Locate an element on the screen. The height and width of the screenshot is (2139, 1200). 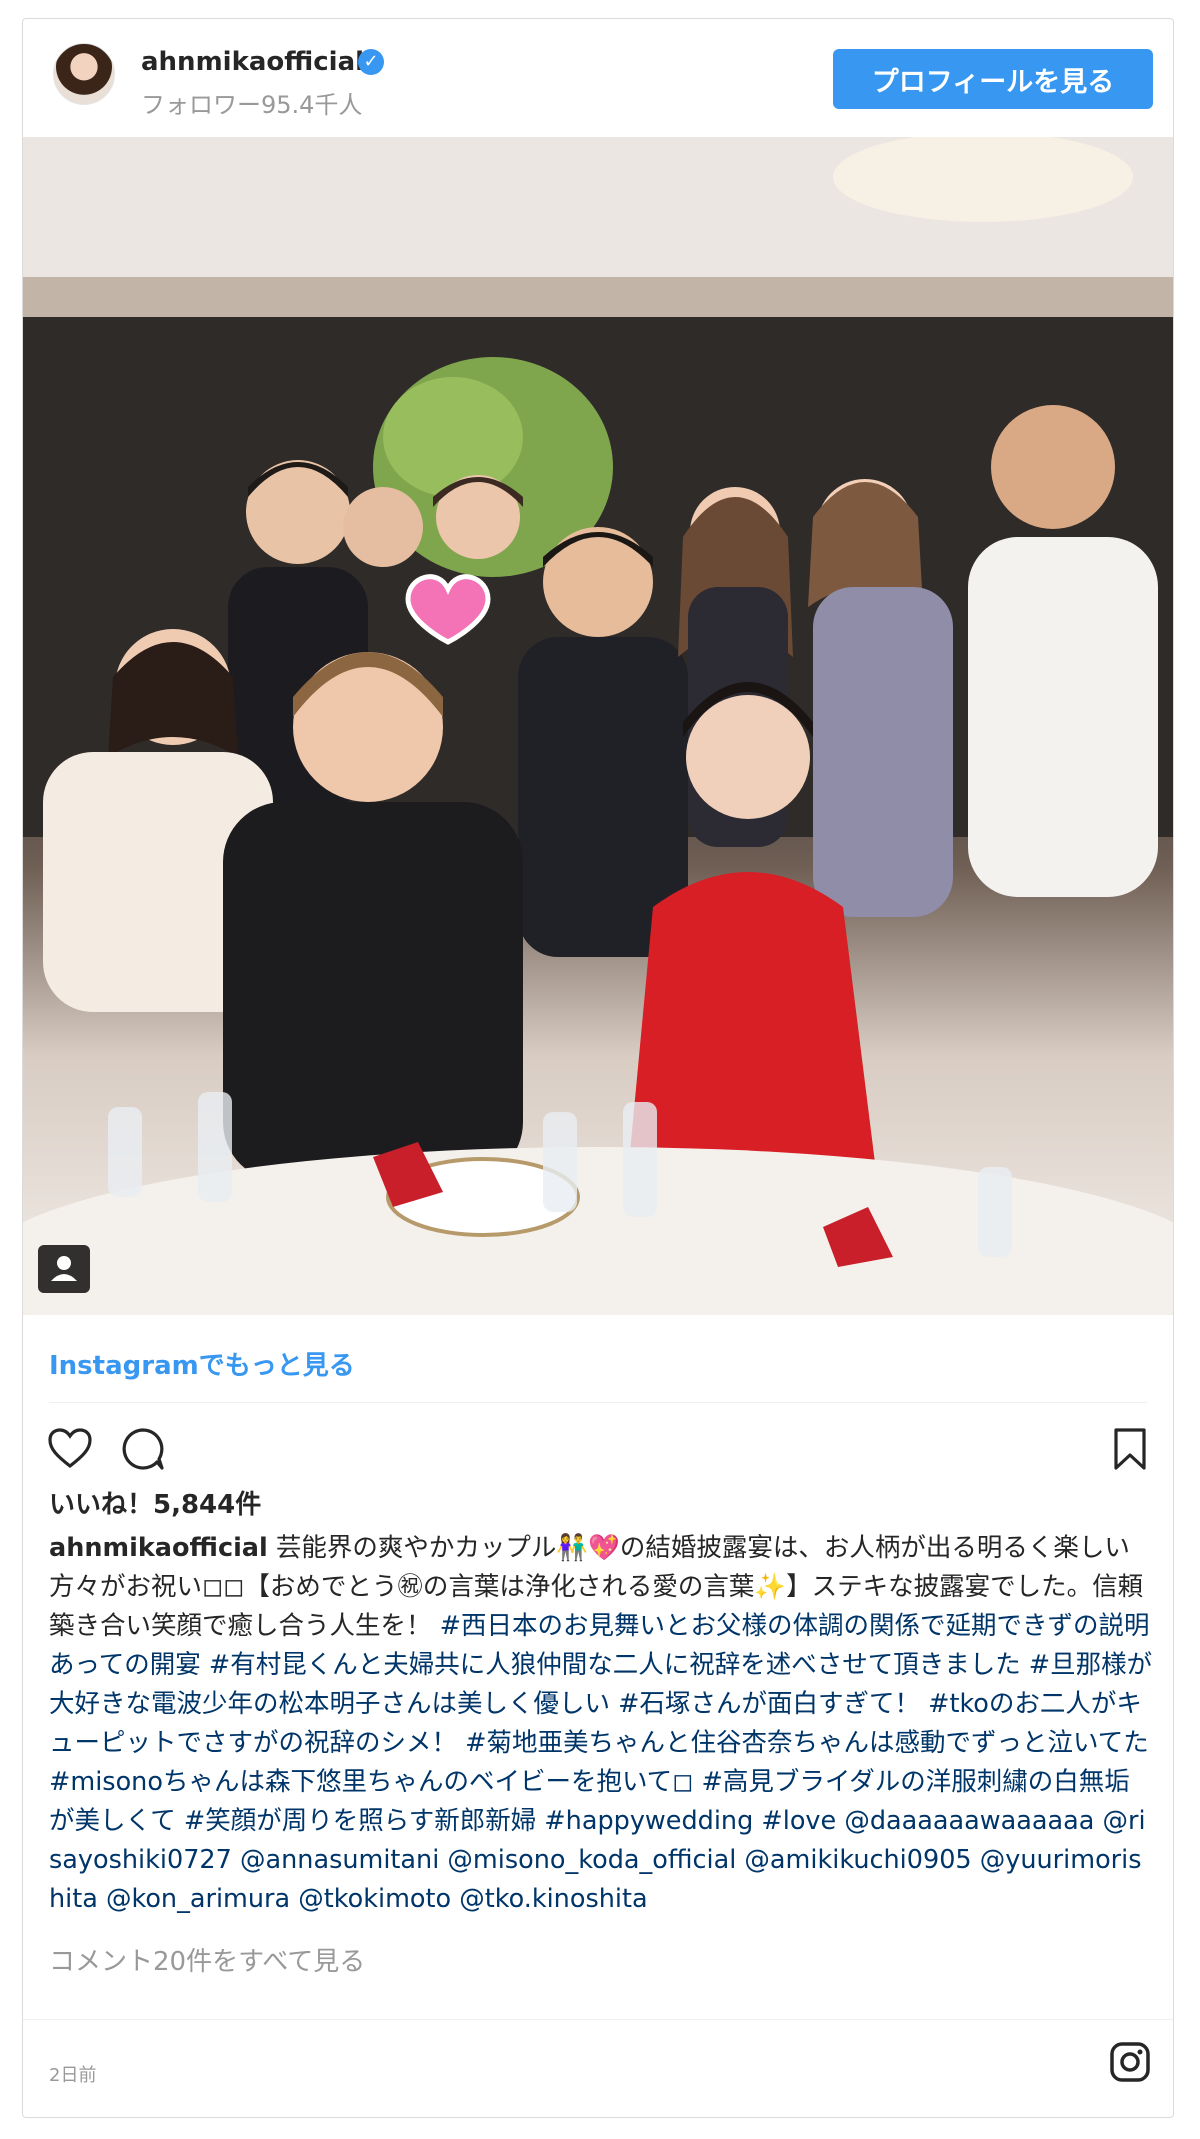
verified-badge-icon: ✓ is located at coordinates (371, 62).